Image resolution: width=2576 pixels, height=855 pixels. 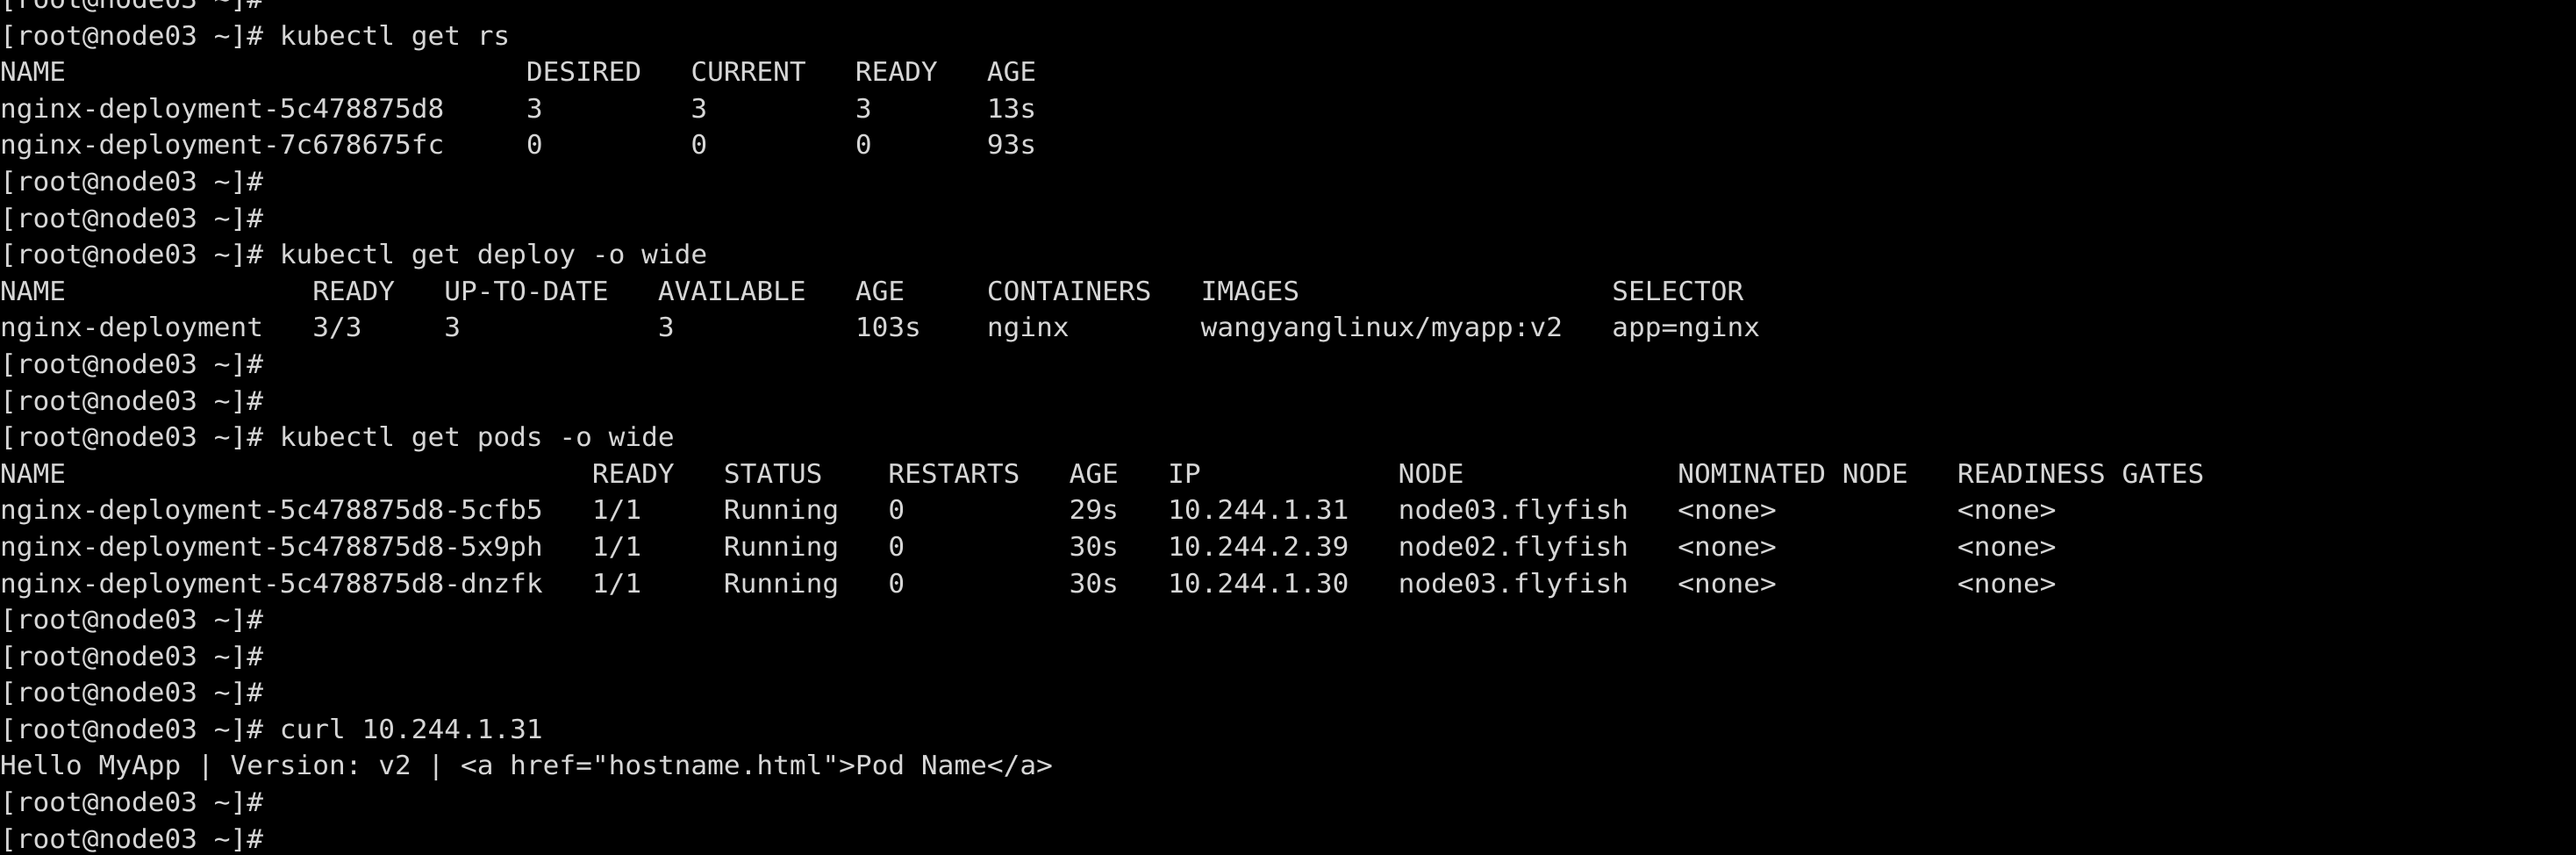 What do you see at coordinates (255, 36) in the screenshot?
I see `terminal-line-text: [root@node03 ~]# kubectl get rs` at bounding box center [255, 36].